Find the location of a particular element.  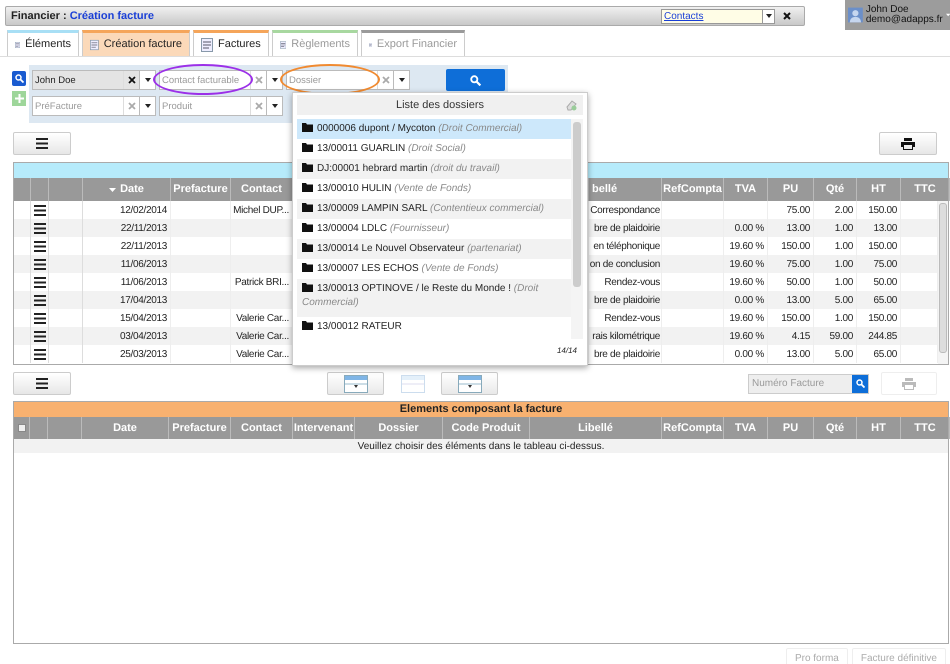

empty-message: Veuillez choisir des éléments dans le tableau ci-dessus. is located at coordinates (481, 447).